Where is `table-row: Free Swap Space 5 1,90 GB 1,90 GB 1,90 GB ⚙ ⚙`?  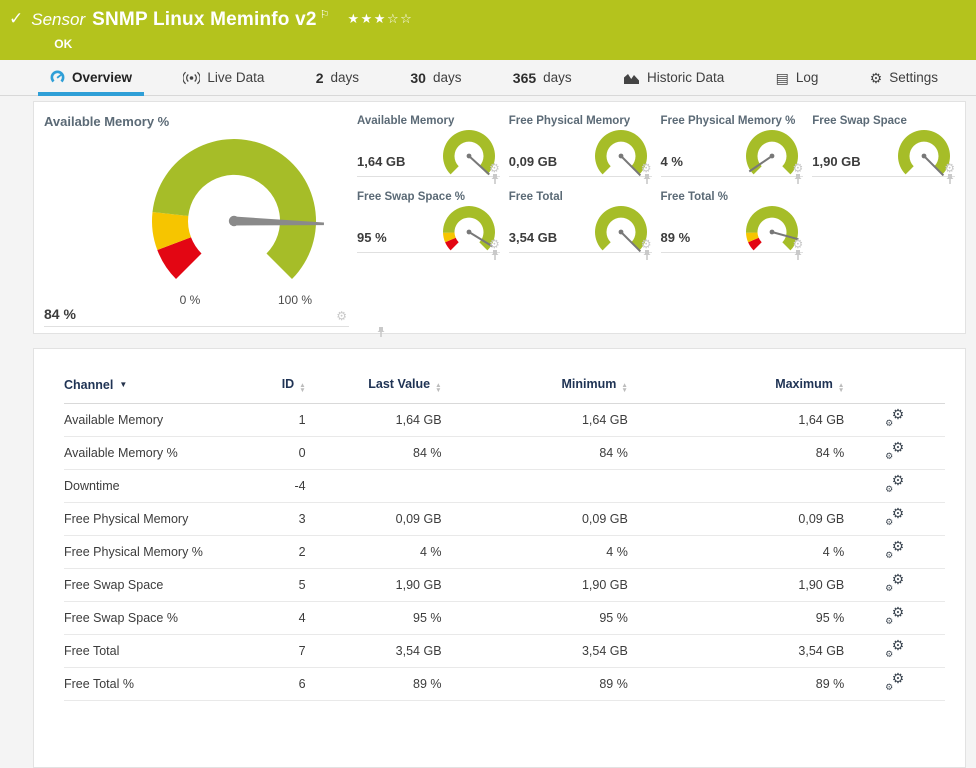
table-row: Free Swap Space 5 1,90 GB 1,90 GB 1,90 GB ⚙ ⚙ is located at coordinates (504, 585).